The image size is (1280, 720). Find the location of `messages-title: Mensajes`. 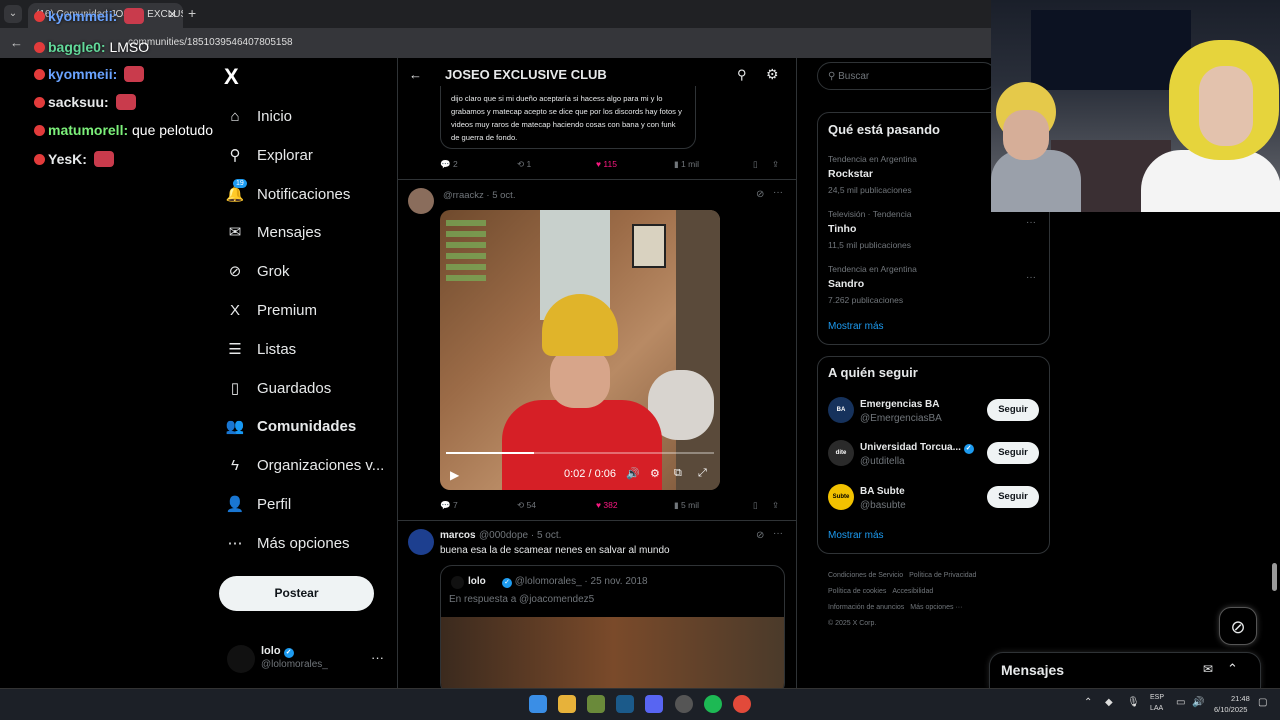

messages-title: Mensajes is located at coordinates (1032, 670).